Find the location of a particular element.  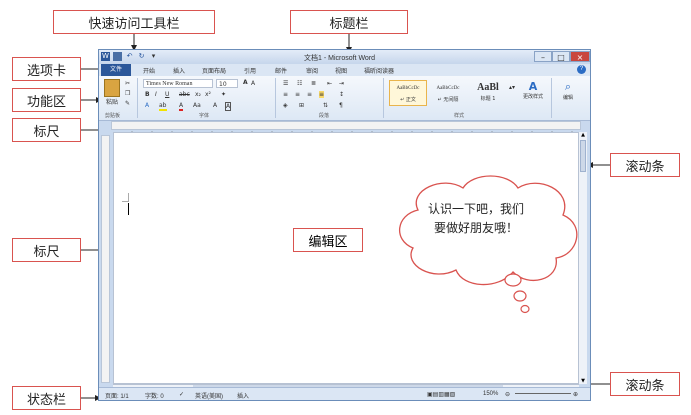

label-scrollbar-bottom: 滚动条 is located at coordinates (645, 384).